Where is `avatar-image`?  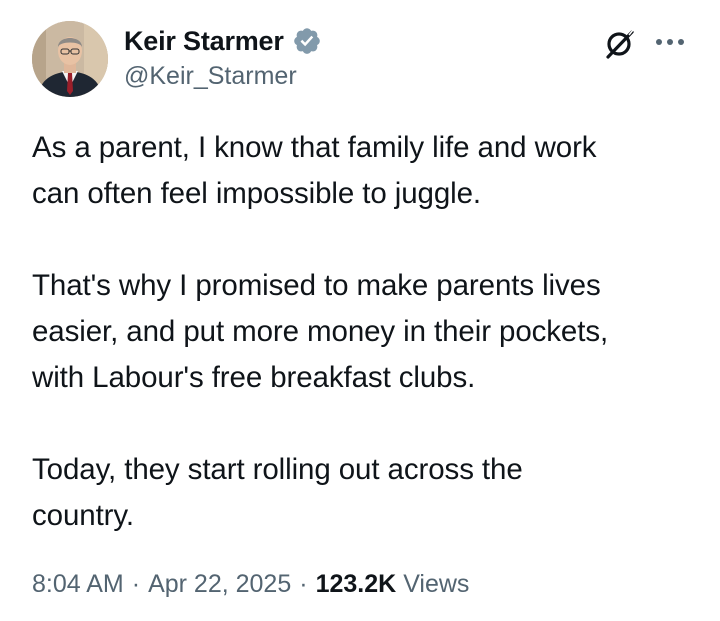 avatar-image is located at coordinates (70, 59).